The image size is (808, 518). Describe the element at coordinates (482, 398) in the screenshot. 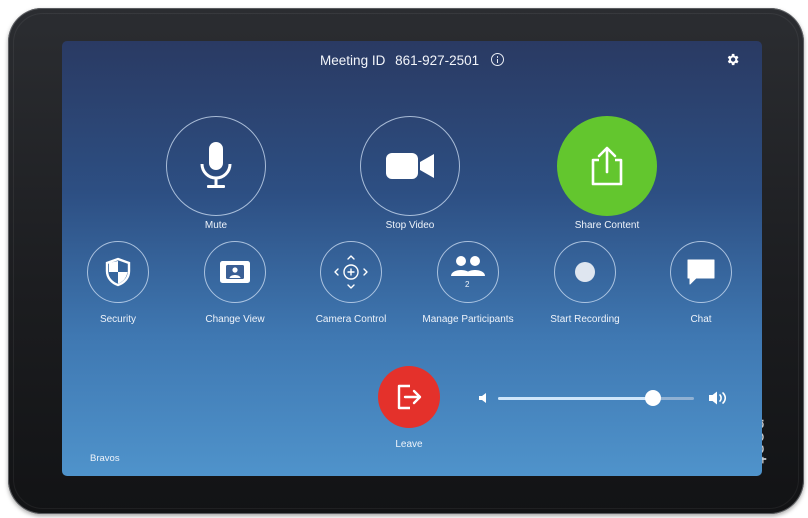

I see `volume-low-icon` at that location.